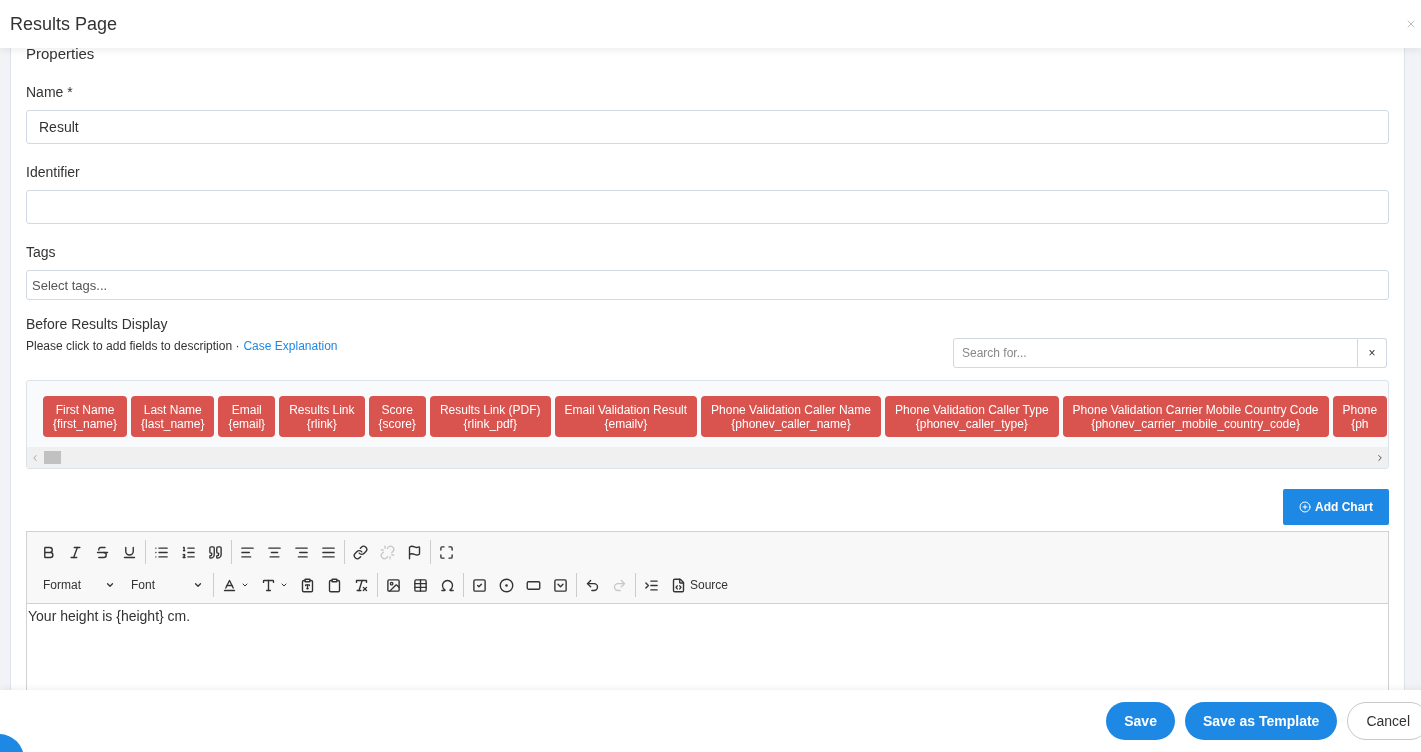 This screenshot has height=752, width=1421. What do you see at coordinates (447, 585) in the screenshot?
I see `omega-icon` at bounding box center [447, 585].